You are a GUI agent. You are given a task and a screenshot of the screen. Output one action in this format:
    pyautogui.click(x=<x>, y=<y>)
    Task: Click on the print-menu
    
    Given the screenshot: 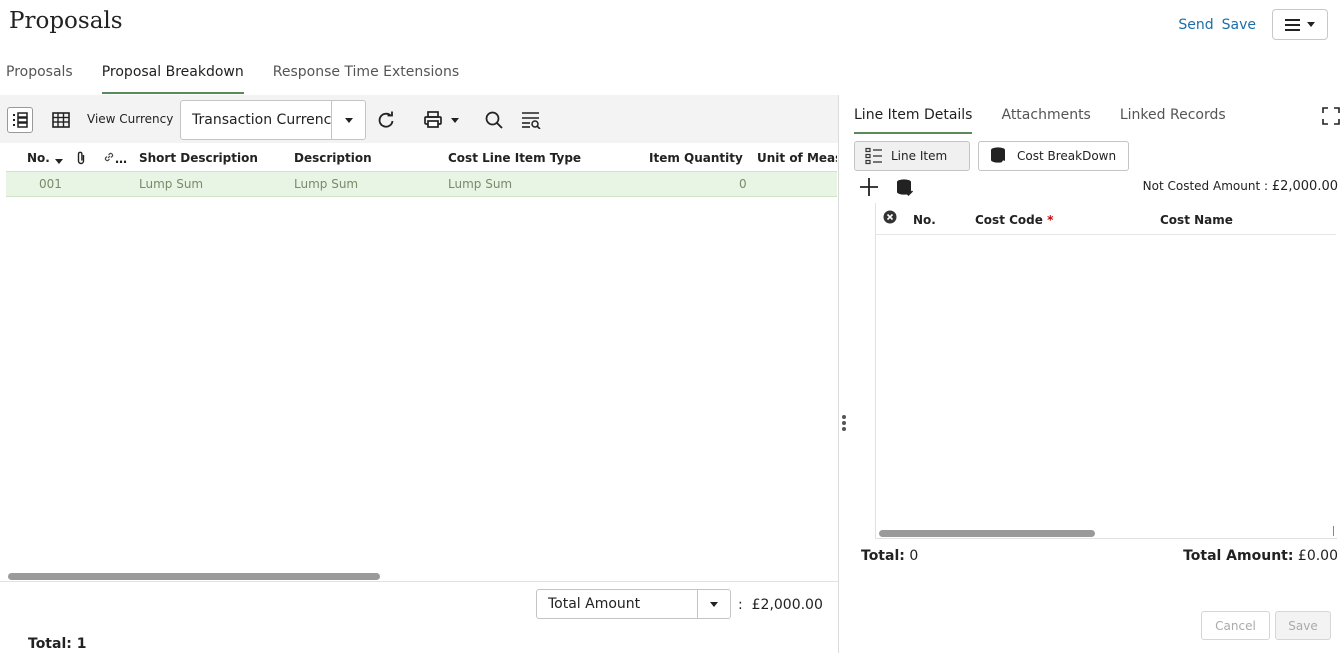 What is the action you would take?
    pyautogui.click(x=441, y=120)
    